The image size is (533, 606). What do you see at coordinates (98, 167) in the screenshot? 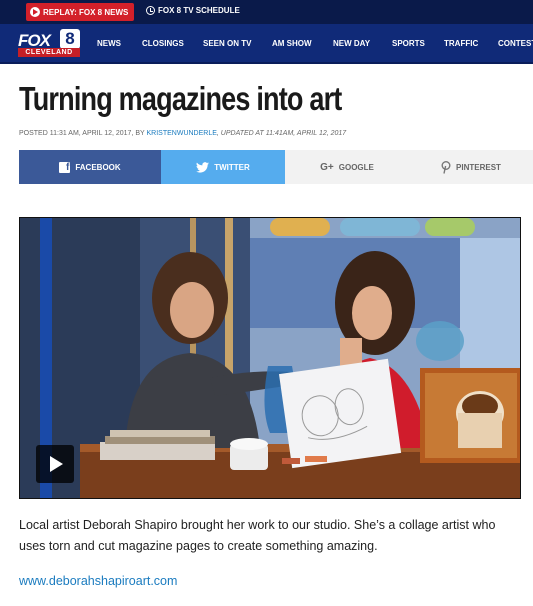
I see `facebook-label: FACEBOOK` at bounding box center [98, 167].